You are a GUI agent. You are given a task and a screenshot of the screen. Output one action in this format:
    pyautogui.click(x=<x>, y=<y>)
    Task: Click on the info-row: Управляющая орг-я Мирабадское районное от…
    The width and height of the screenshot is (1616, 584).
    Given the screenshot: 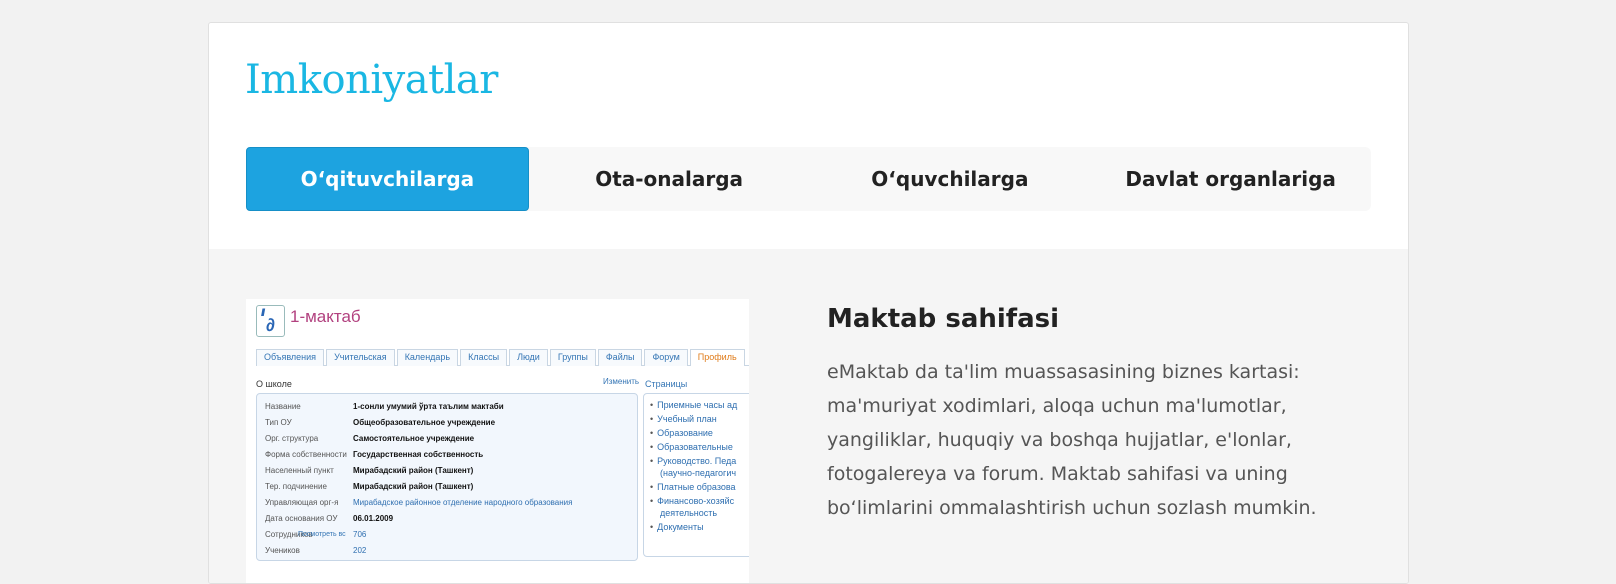 What is the action you would take?
    pyautogui.click(x=419, y=502)
    